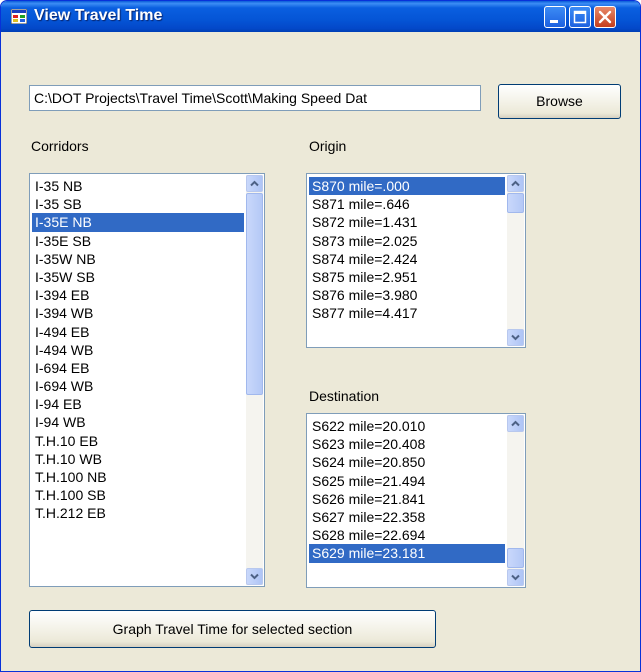  What do you see at coordinates (407, 426) in the screenshot?
I see `list-item: S622 mile=20.010` at bounding box center [407, 426].